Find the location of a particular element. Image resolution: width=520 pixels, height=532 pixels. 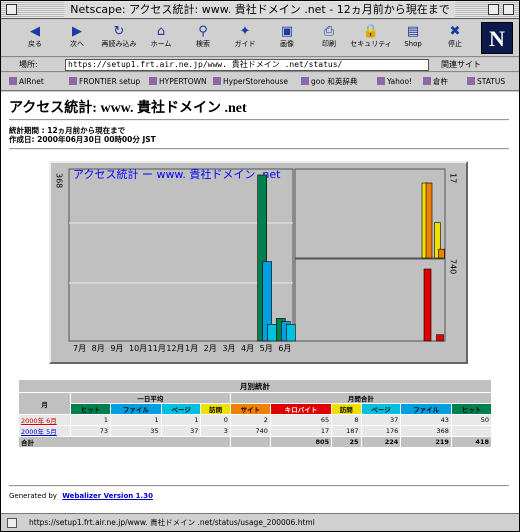

search-button: ⚲ 検索 is located at coordinates (203, 38).